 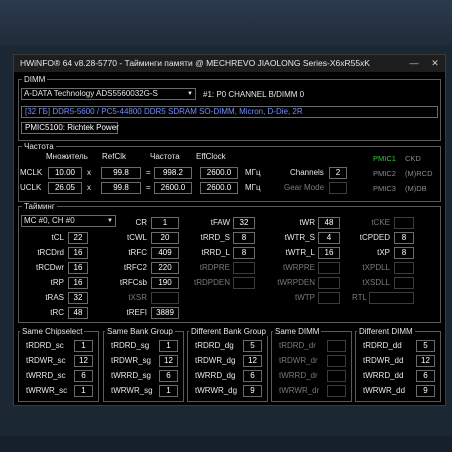 What do you see at coordinates (108, 94) in the screenshot?
I see `dimm-module-select: A-DATA Technology ADS5560032G-S ▼` at bounding box center [108, 94].